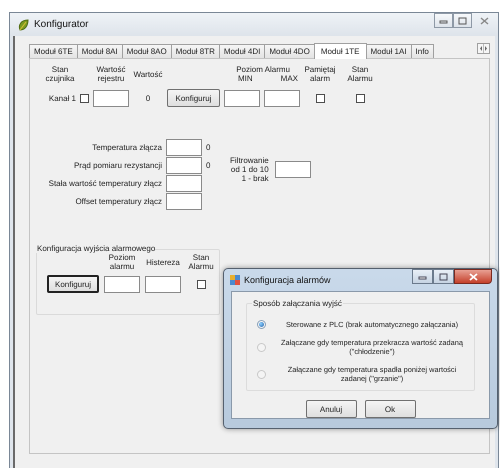 The width and height of the screenshot is (500, 468). Describe the element at coordinates (235, 280) in the screenshot. I see `app-icon` at that location.